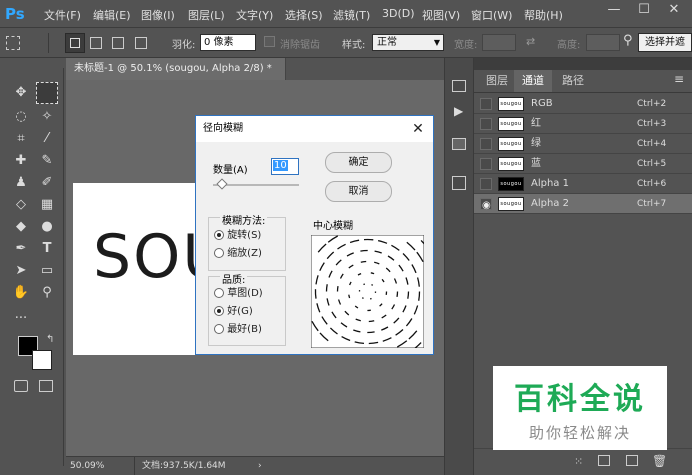  I want to click on zoom-tool-icon: ⚲, so click(47, 293).